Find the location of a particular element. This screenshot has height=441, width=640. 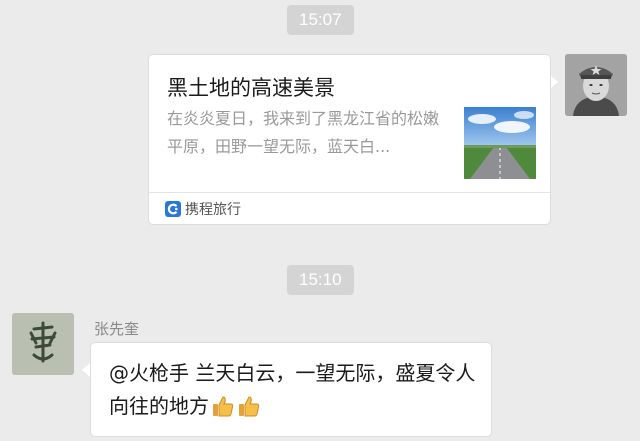

reply-message-text: @火枪手 兰天白云，一望无际，盛夏令人向往的地方 is located at coordinates (294, 392).